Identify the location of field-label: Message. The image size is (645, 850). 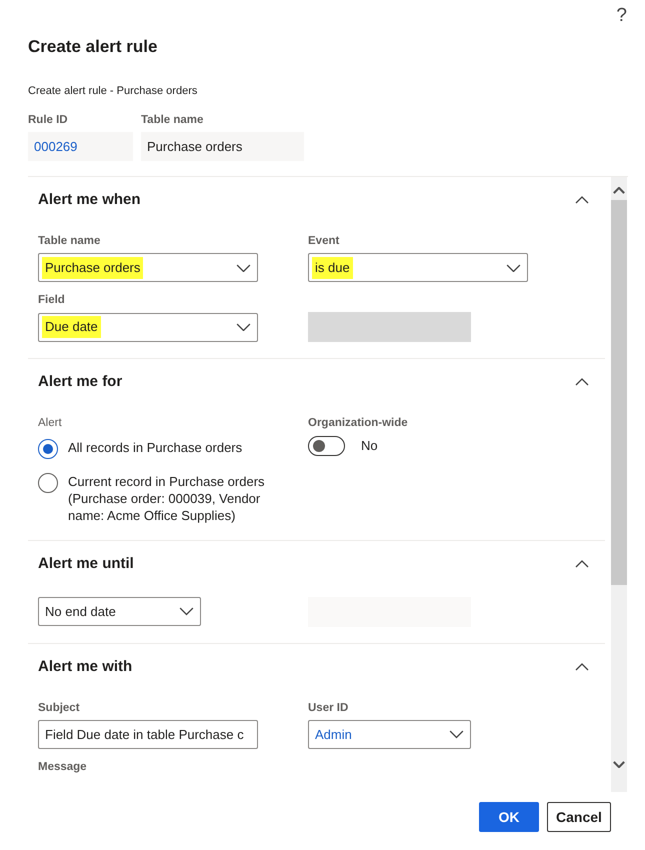
(63, 768).